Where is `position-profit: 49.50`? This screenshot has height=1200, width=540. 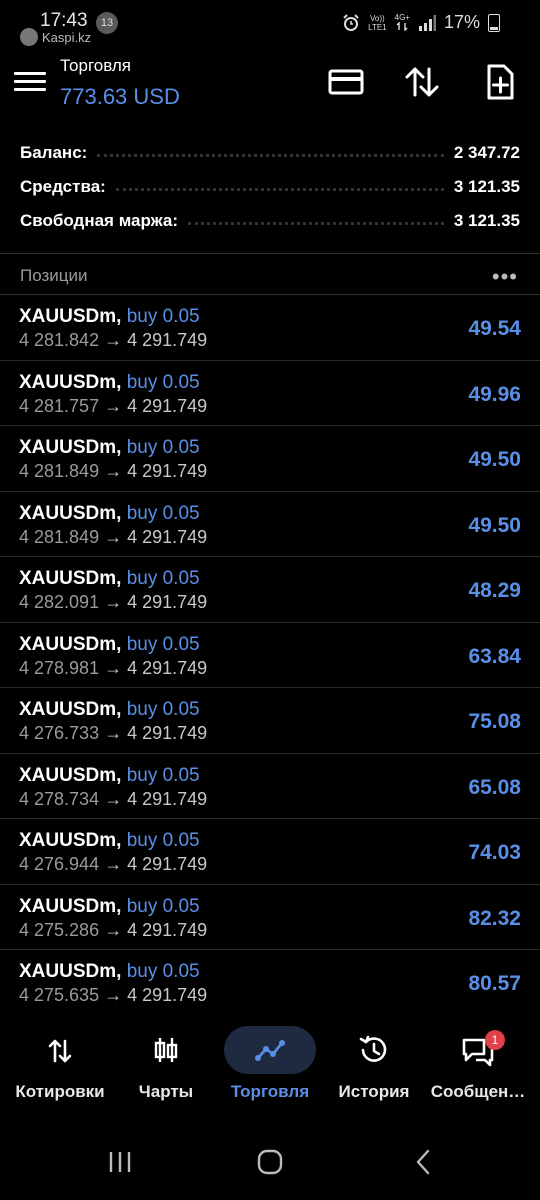 position-profit: 49.50 is located at coordinates (494, 459).